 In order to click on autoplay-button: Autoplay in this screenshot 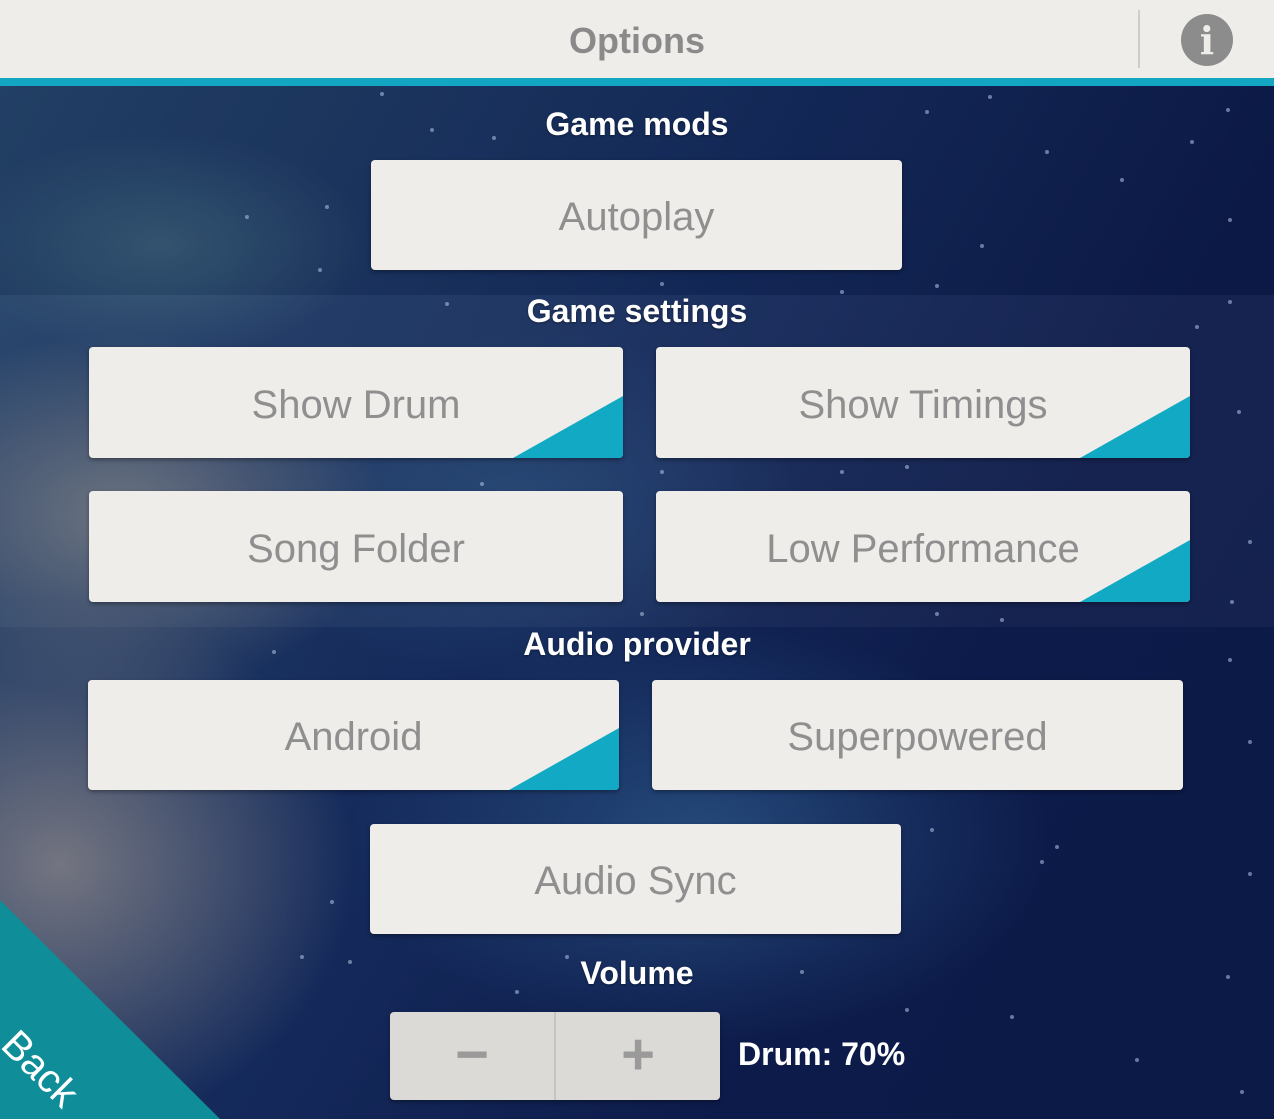, I will do `click(636, 215)`.